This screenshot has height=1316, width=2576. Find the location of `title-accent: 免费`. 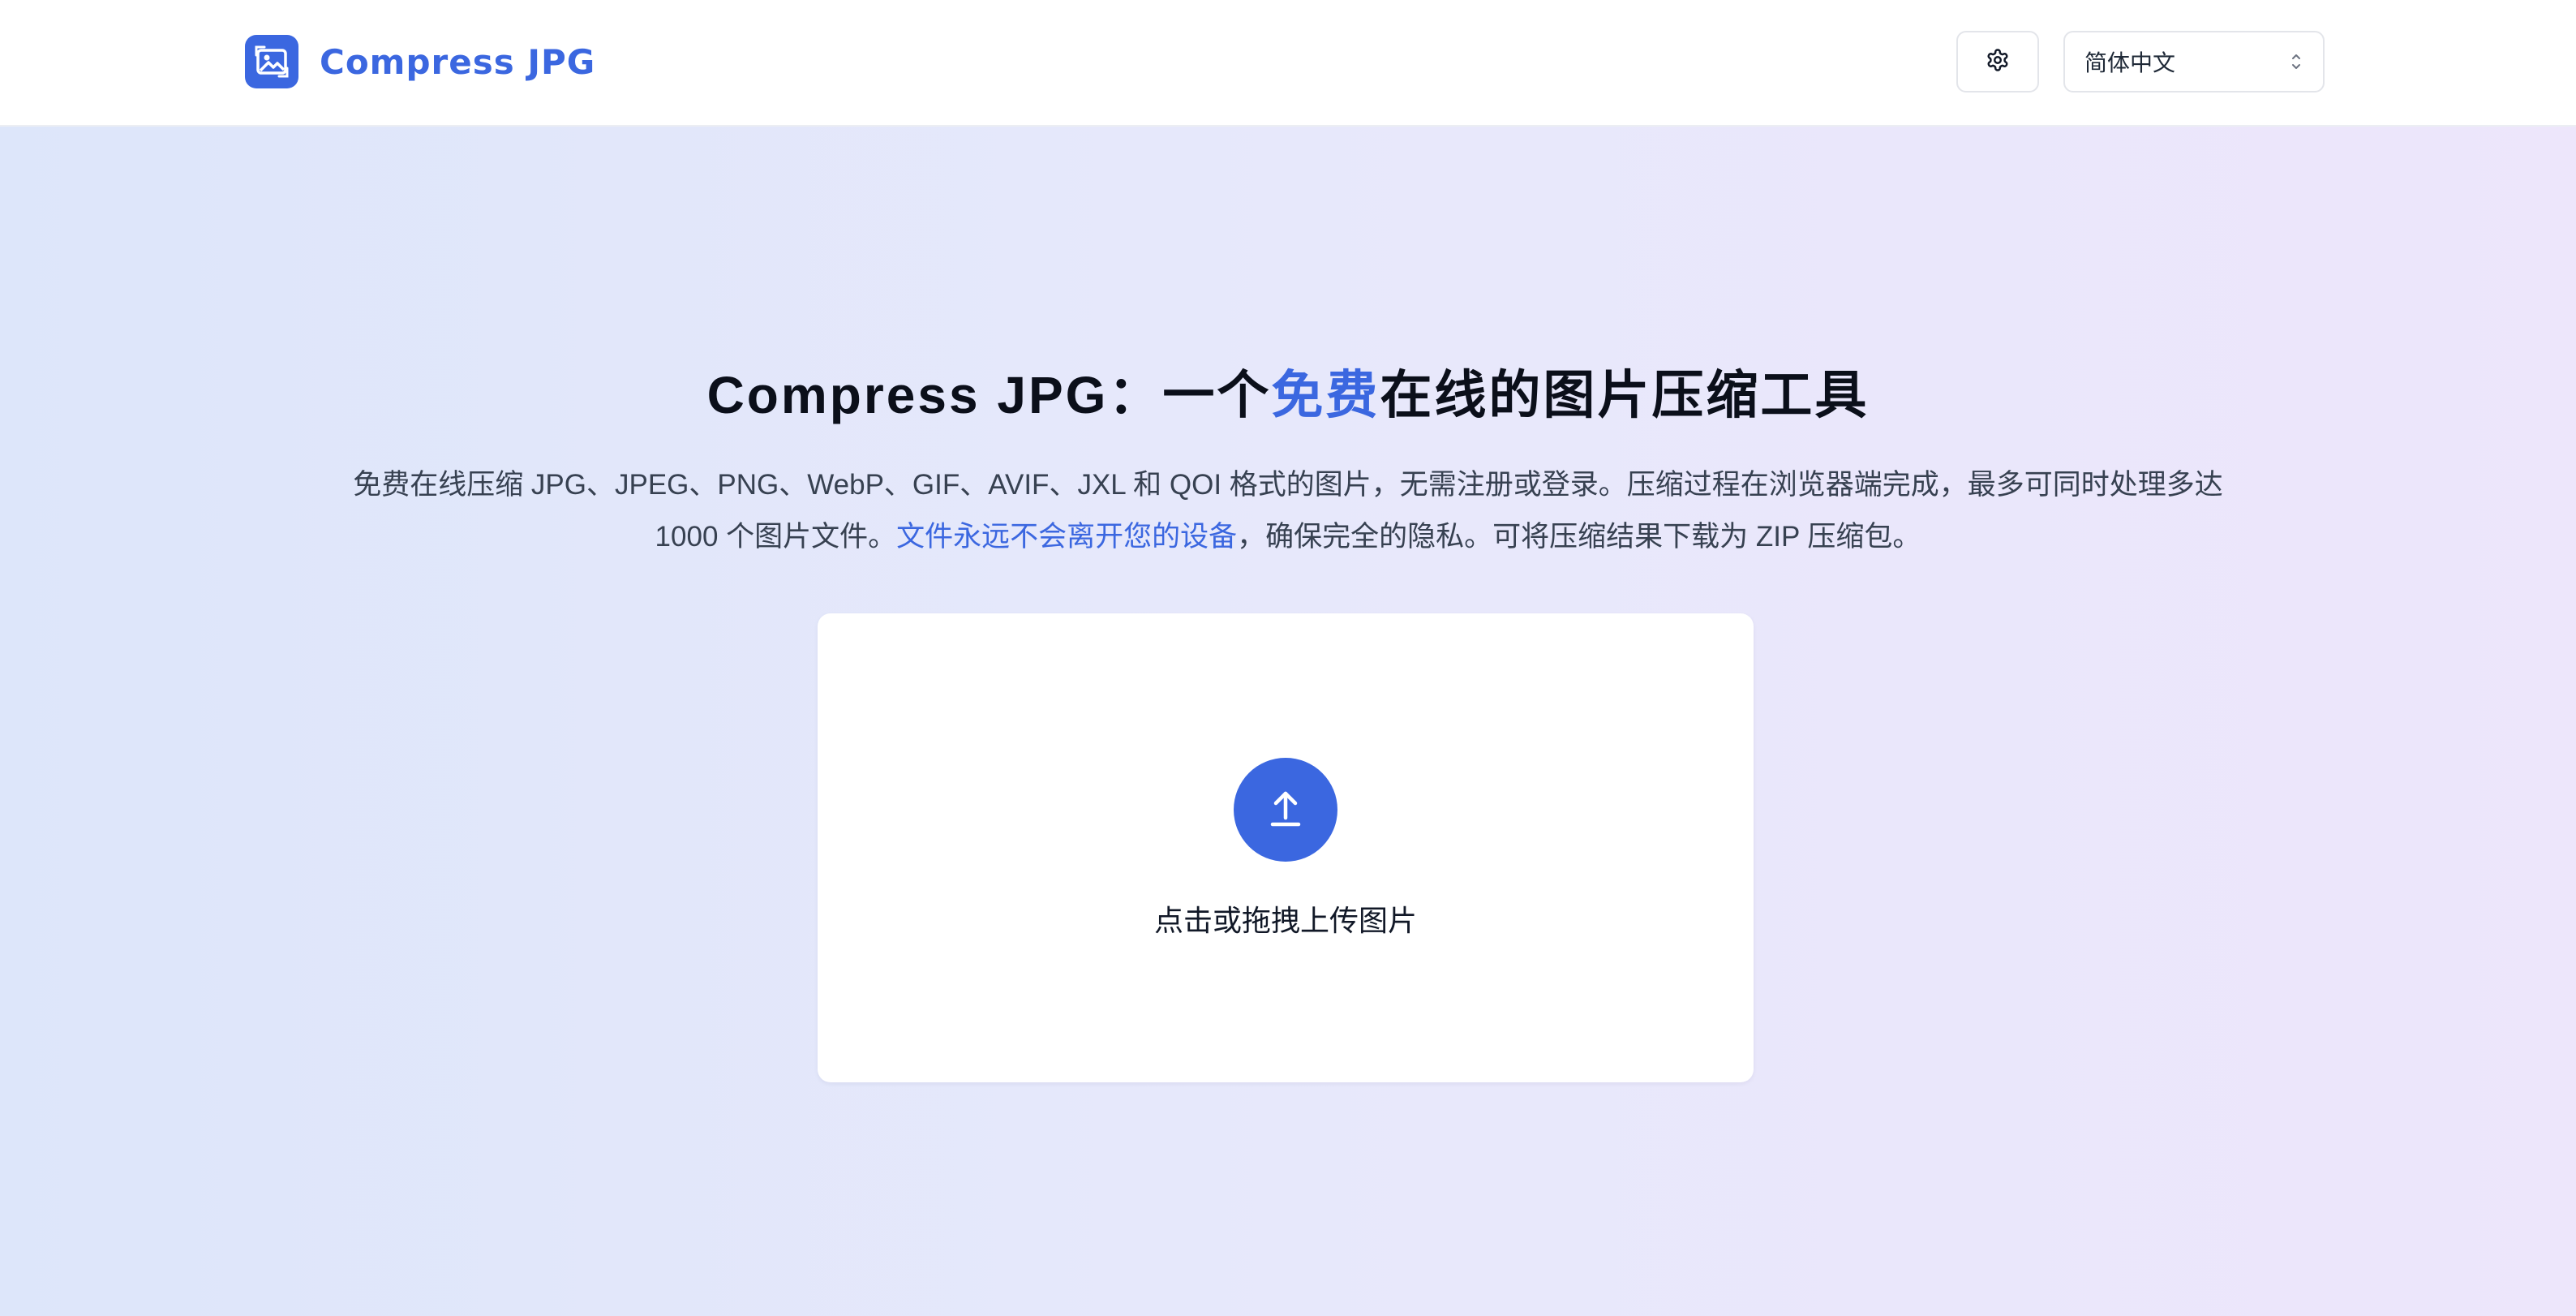

title-accent: 免费 is located at coordinates (1325, 395).